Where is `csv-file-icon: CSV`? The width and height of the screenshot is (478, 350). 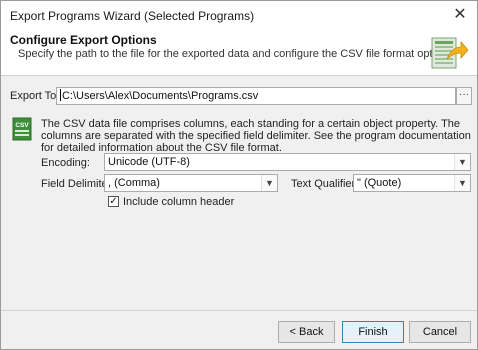 csv-file-icon: CSV is located at coordinates (22, 129).